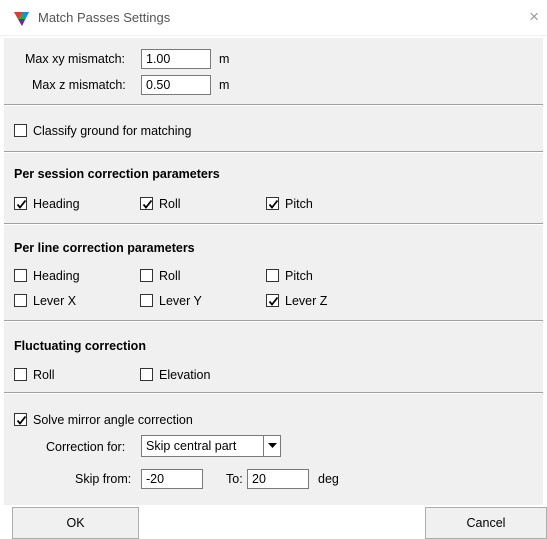 The image size is (547, 539). What do you see at coordinates (21, 19) in the screenshot?
I see `app-triangle-icon` at bounding box center [21, 19].